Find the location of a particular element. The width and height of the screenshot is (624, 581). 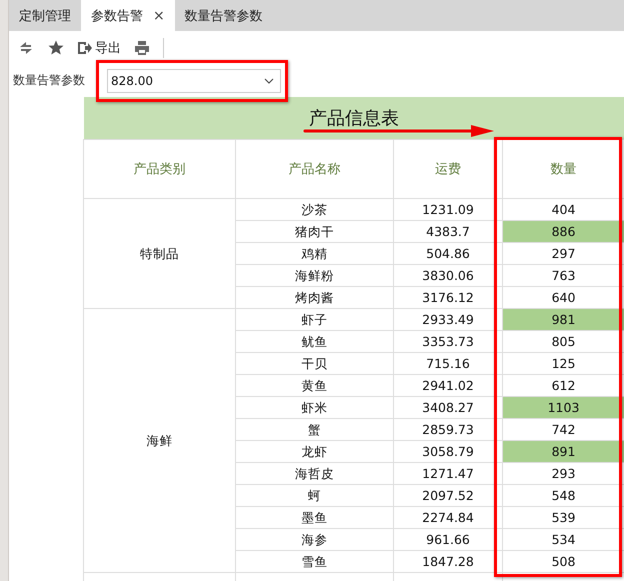

close-icon: × is located at coordinates (159, 16).